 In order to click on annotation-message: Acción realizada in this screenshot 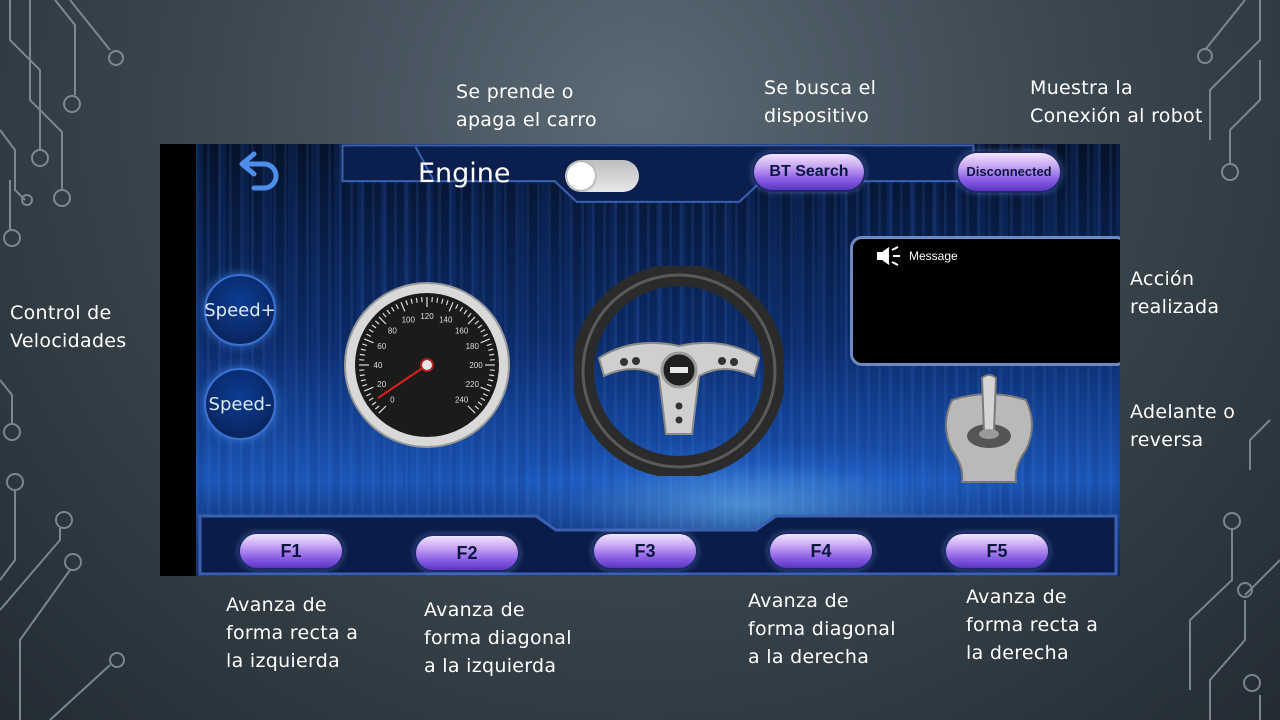, I will do `click(1175, 293)`.